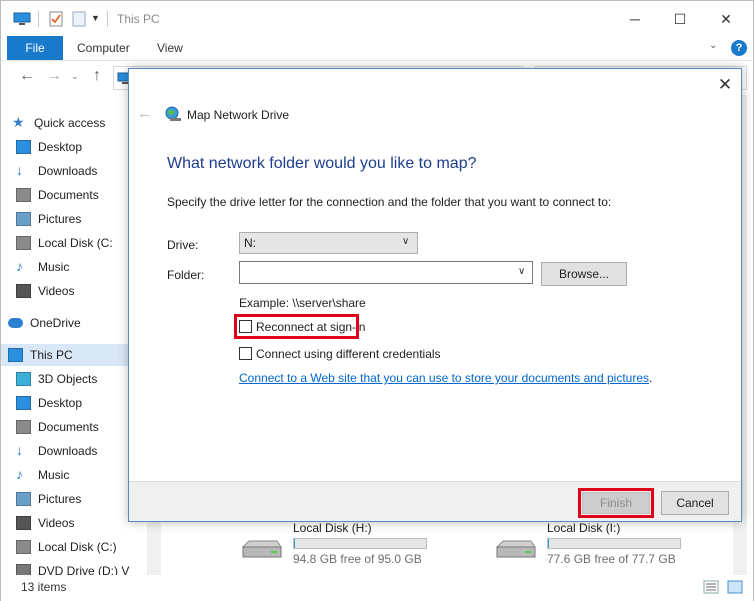  I want to click on sidebar-item-label: OneDrive, so click(55, 323).